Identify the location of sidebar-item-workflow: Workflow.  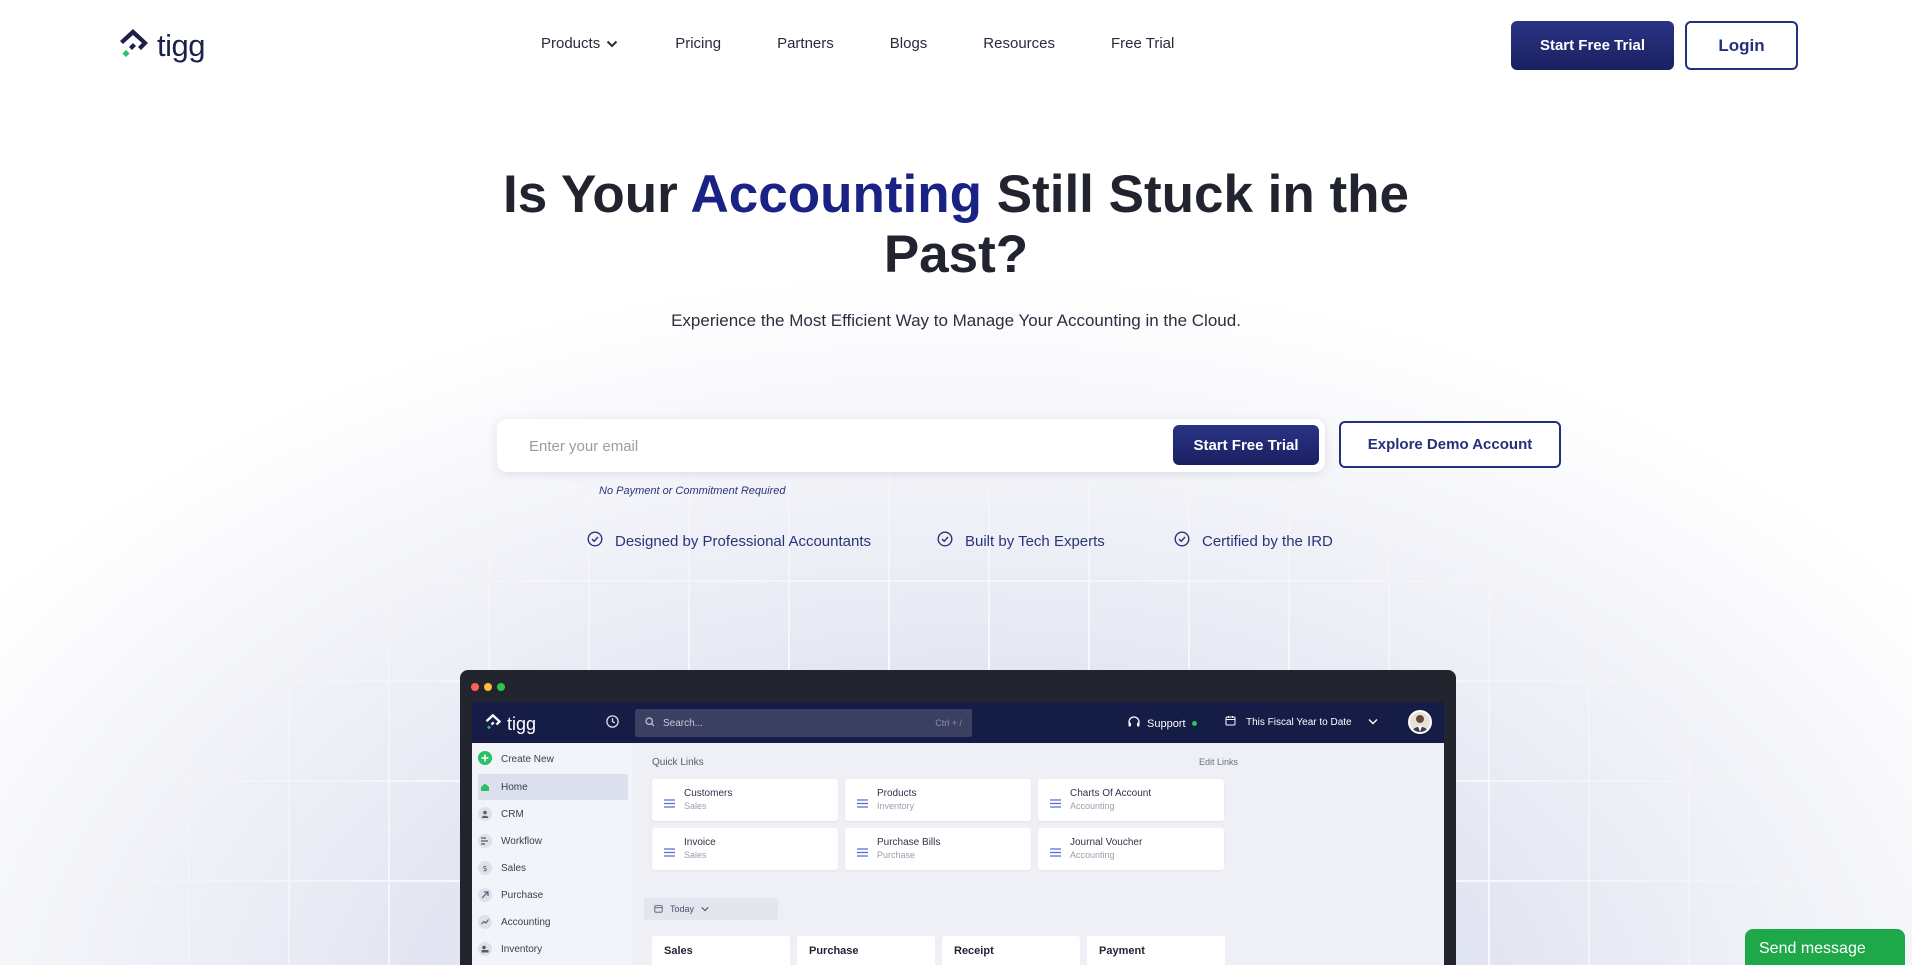
(553, 841).